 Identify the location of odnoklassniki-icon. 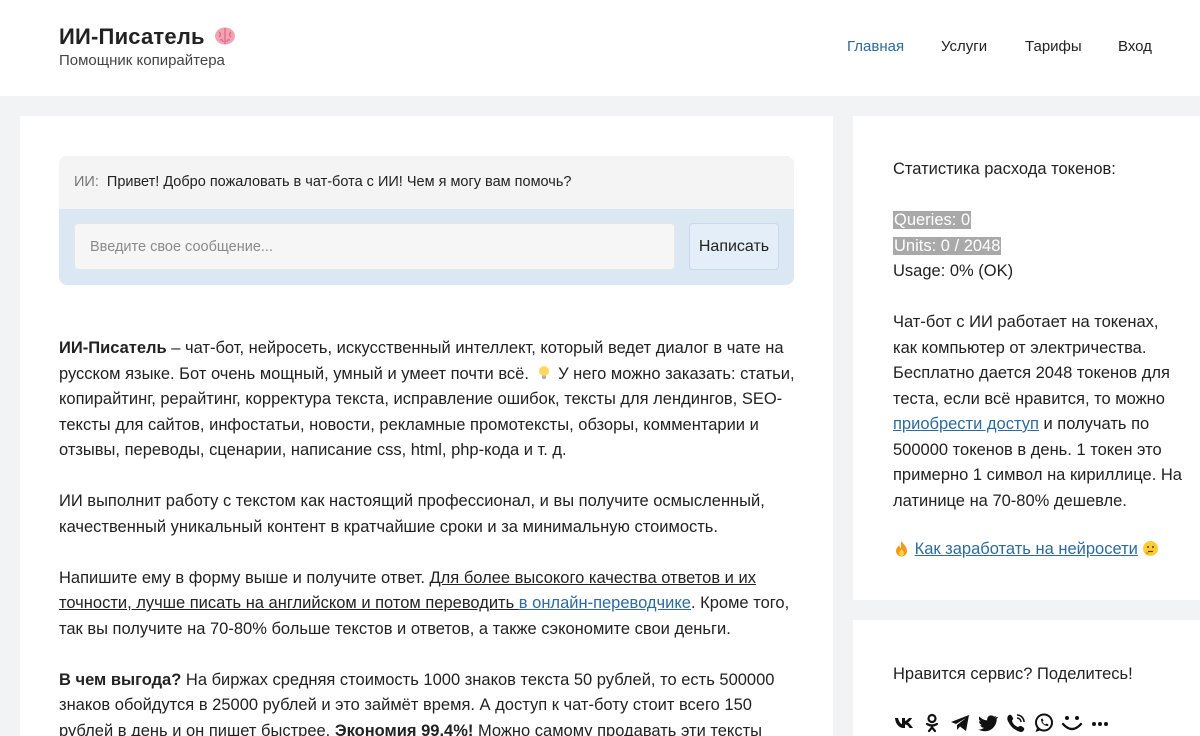
(932, 723).